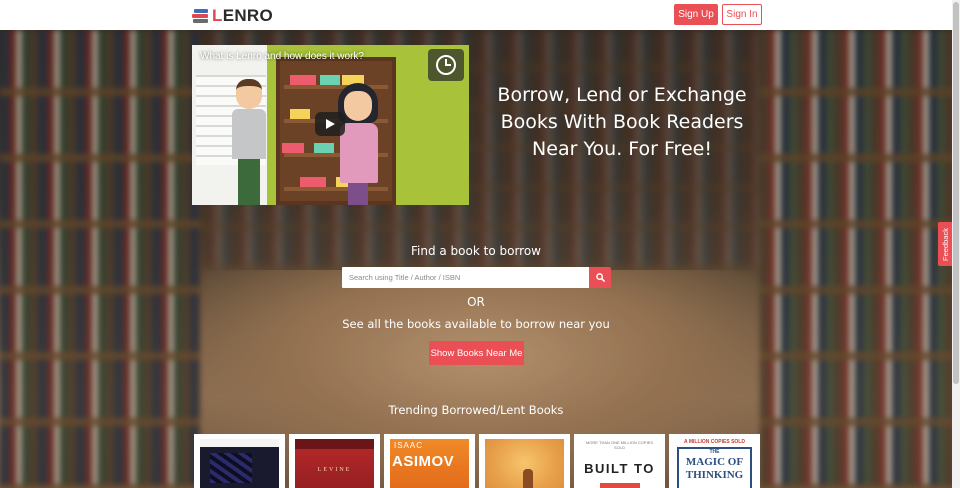 Image resolution: width=960 pixels, height=488 pixels. Describe the element at coordinates (217, 15) in the screenshot. I see `logo-accent-letter: L` at that location.